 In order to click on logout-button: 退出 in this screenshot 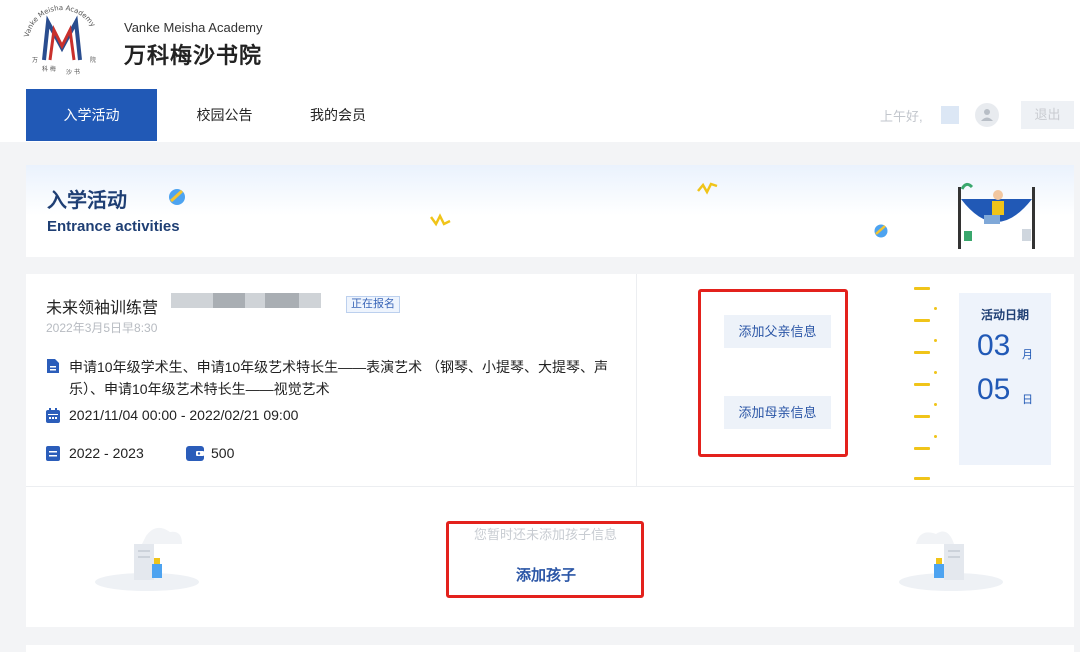, I will do `click(1047, 115)`.